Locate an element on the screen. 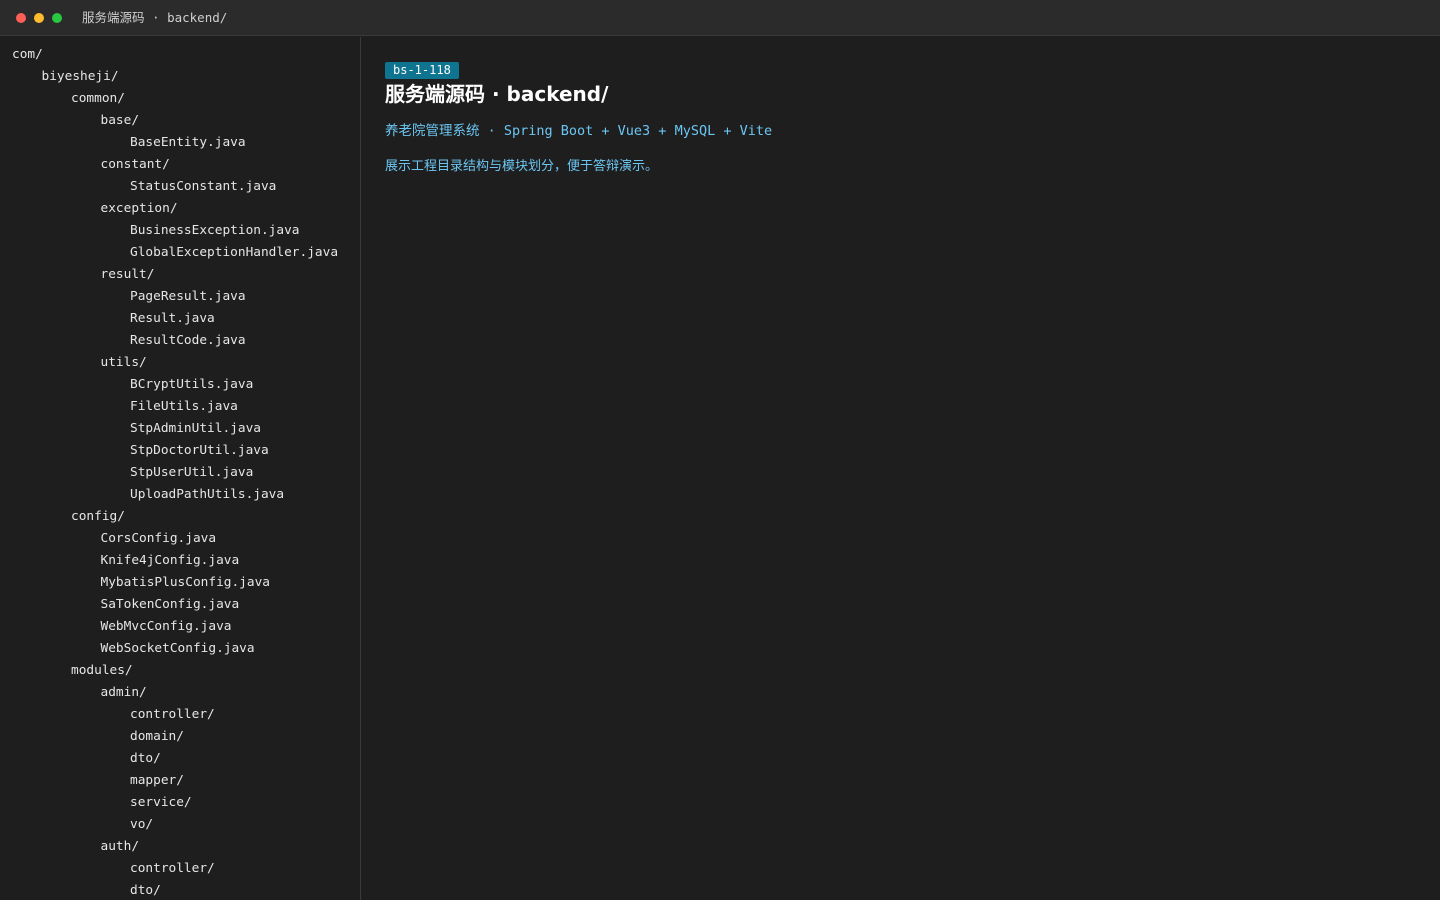 The height and width of the screenshot is (900, 1440). tree-folder: exception/ is located at coordinates (175, 209).